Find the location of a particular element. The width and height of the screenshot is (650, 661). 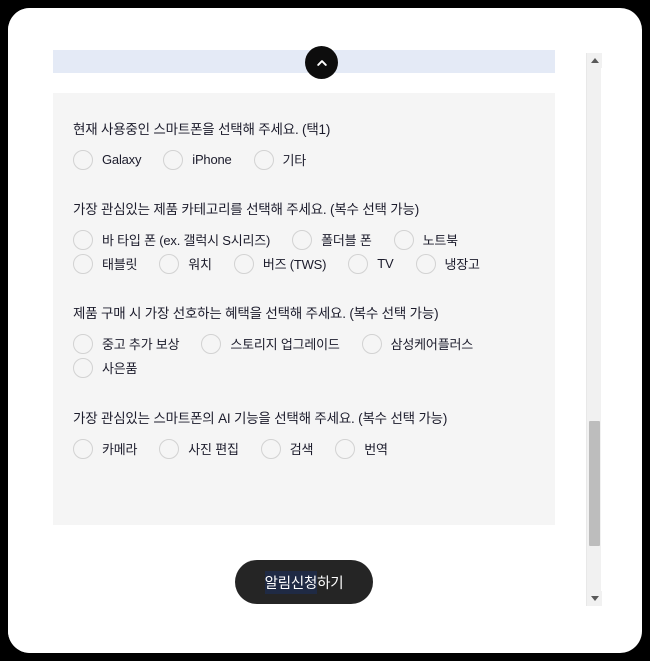

option-buds: 버즈 (TWS) is located at coordinates (280, 263).